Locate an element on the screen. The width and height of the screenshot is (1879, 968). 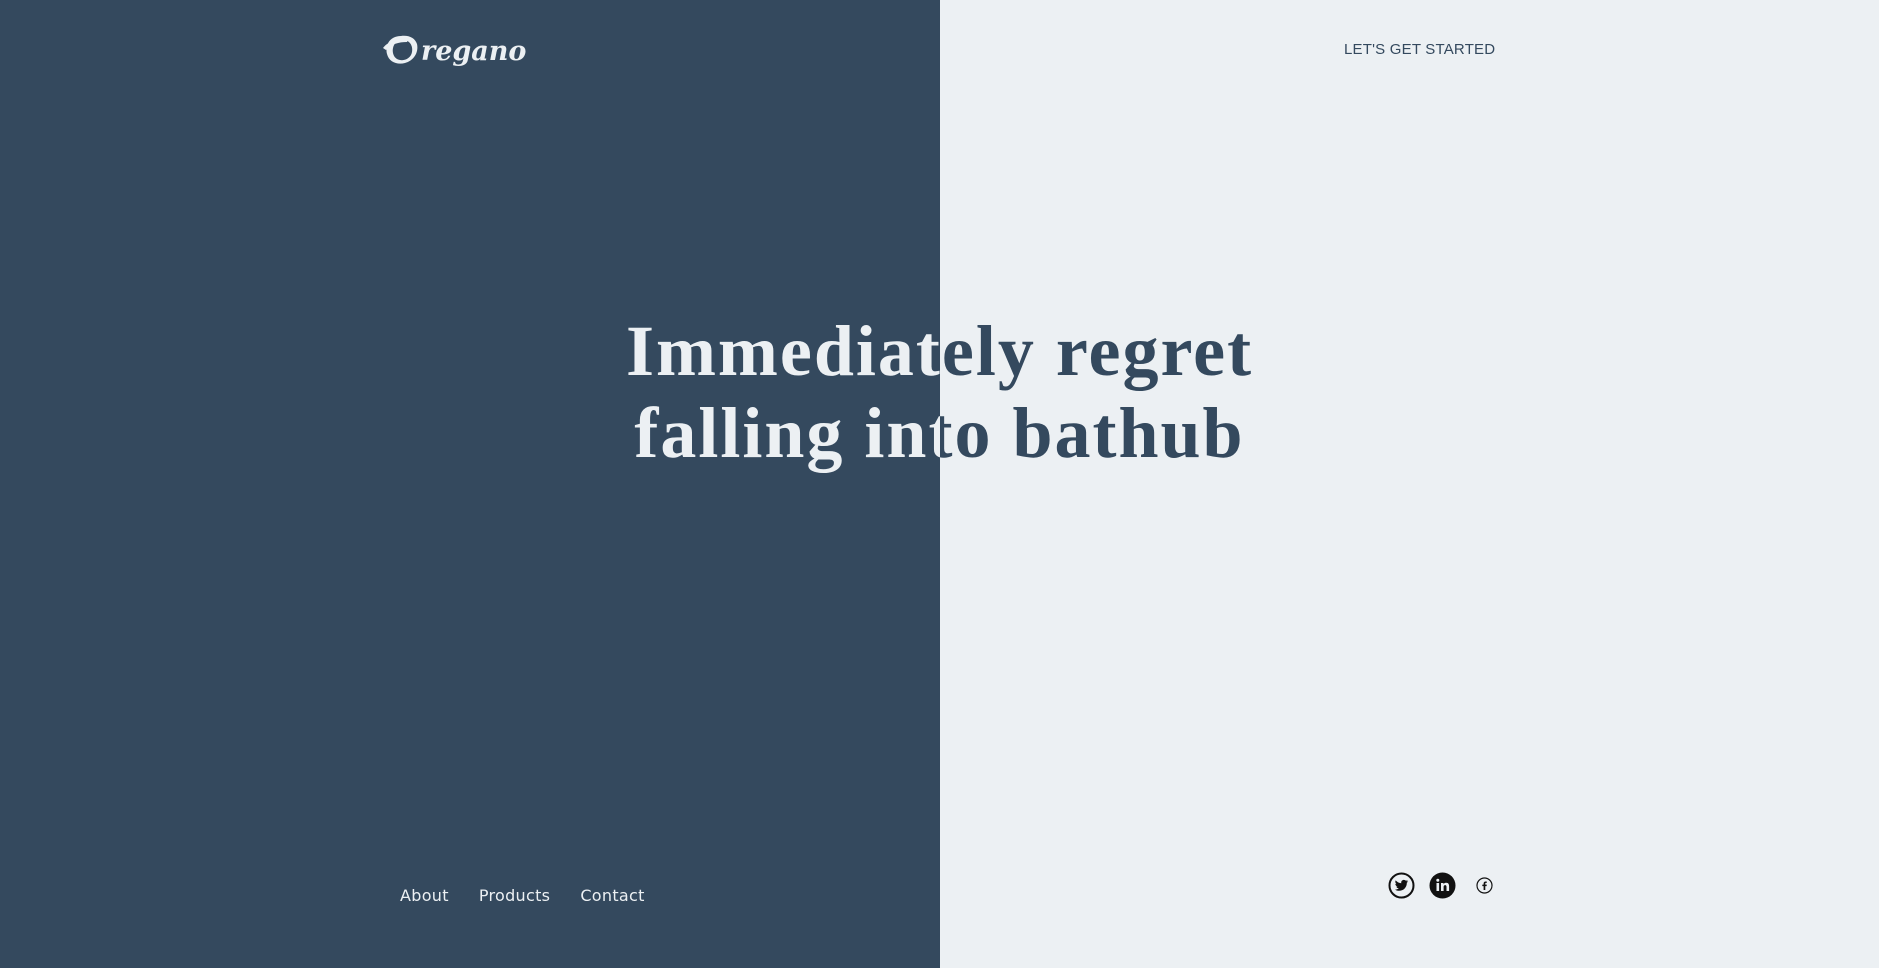
oregano-logo: regano is located at coordinates (455, 50).